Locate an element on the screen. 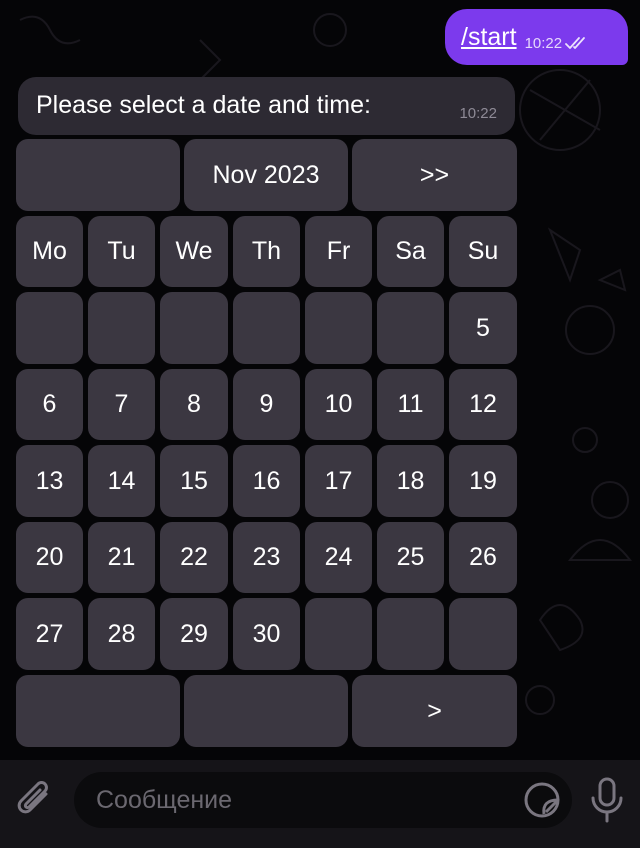  month-year-button: Nov 2023 is located at coordinates (266, 175).